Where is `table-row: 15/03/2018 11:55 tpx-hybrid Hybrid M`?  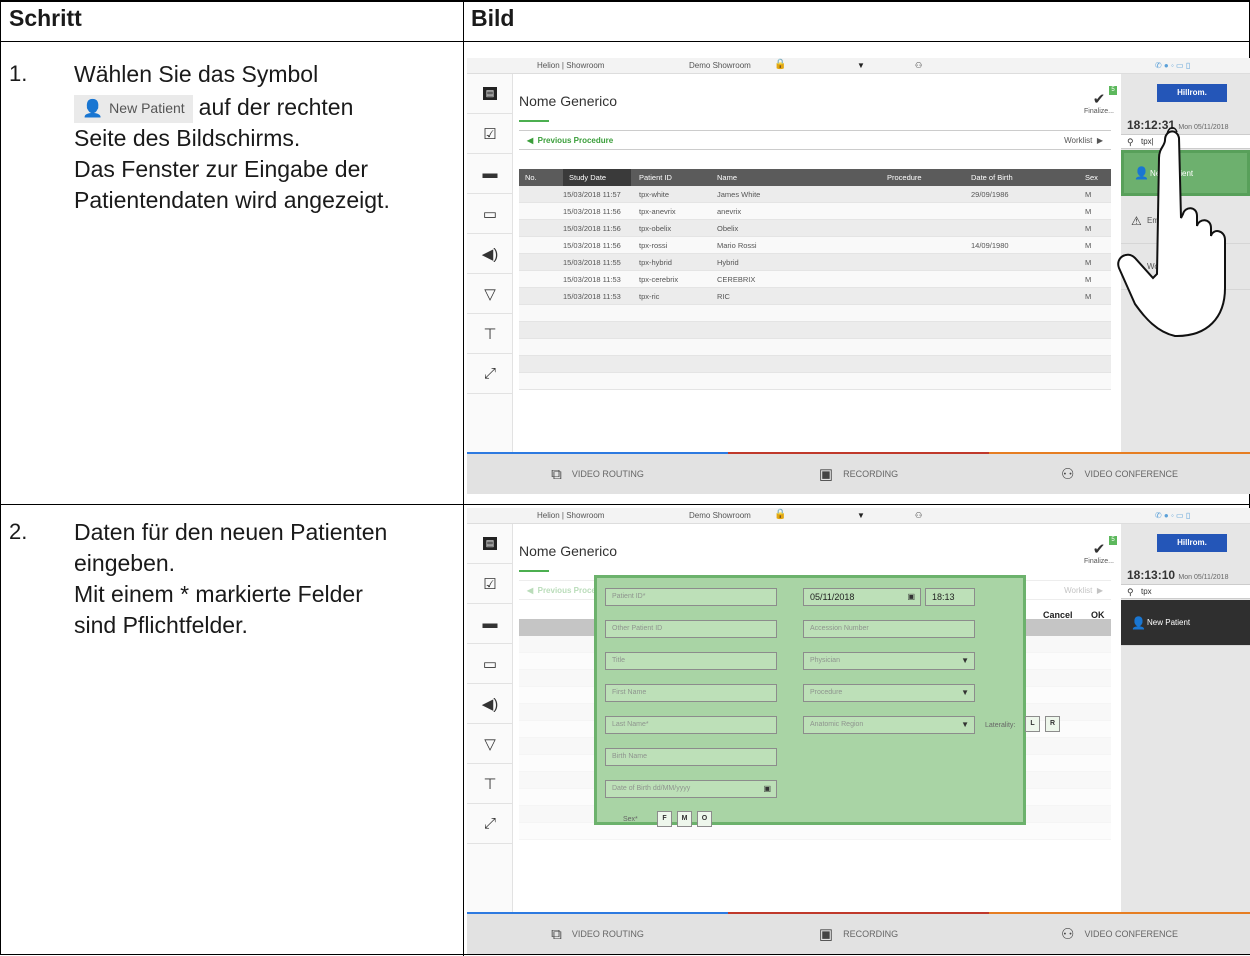 table-row: 15/03/2018 11:55 tpx-hybrid Hybrid M is located at coordinates (815, 262).